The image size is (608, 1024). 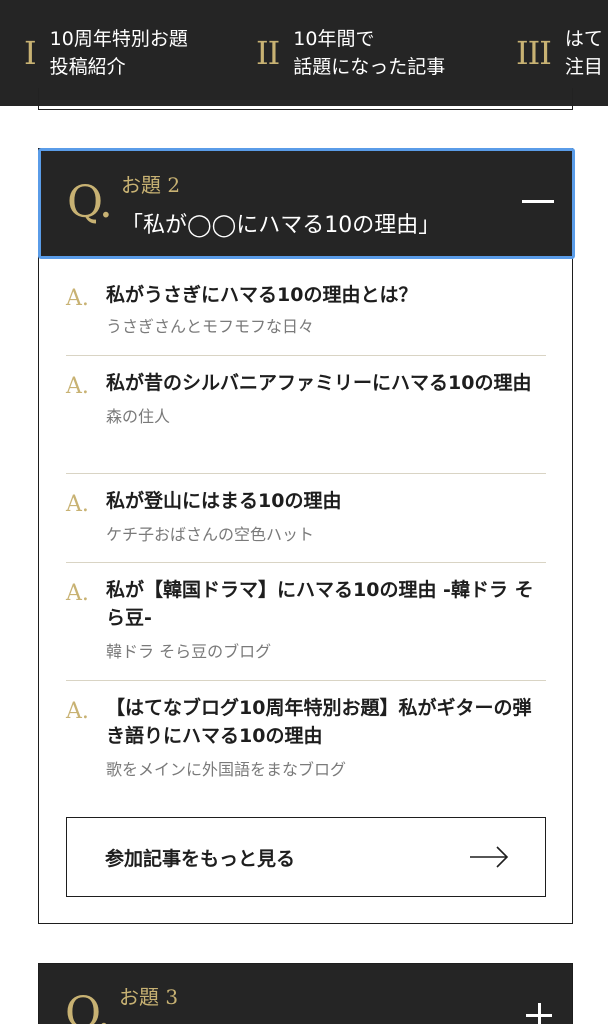 What do you see at coordinates (268, 53) in the screenshot?
I see `nav-numeral: II` at bounding box center [268, 53].